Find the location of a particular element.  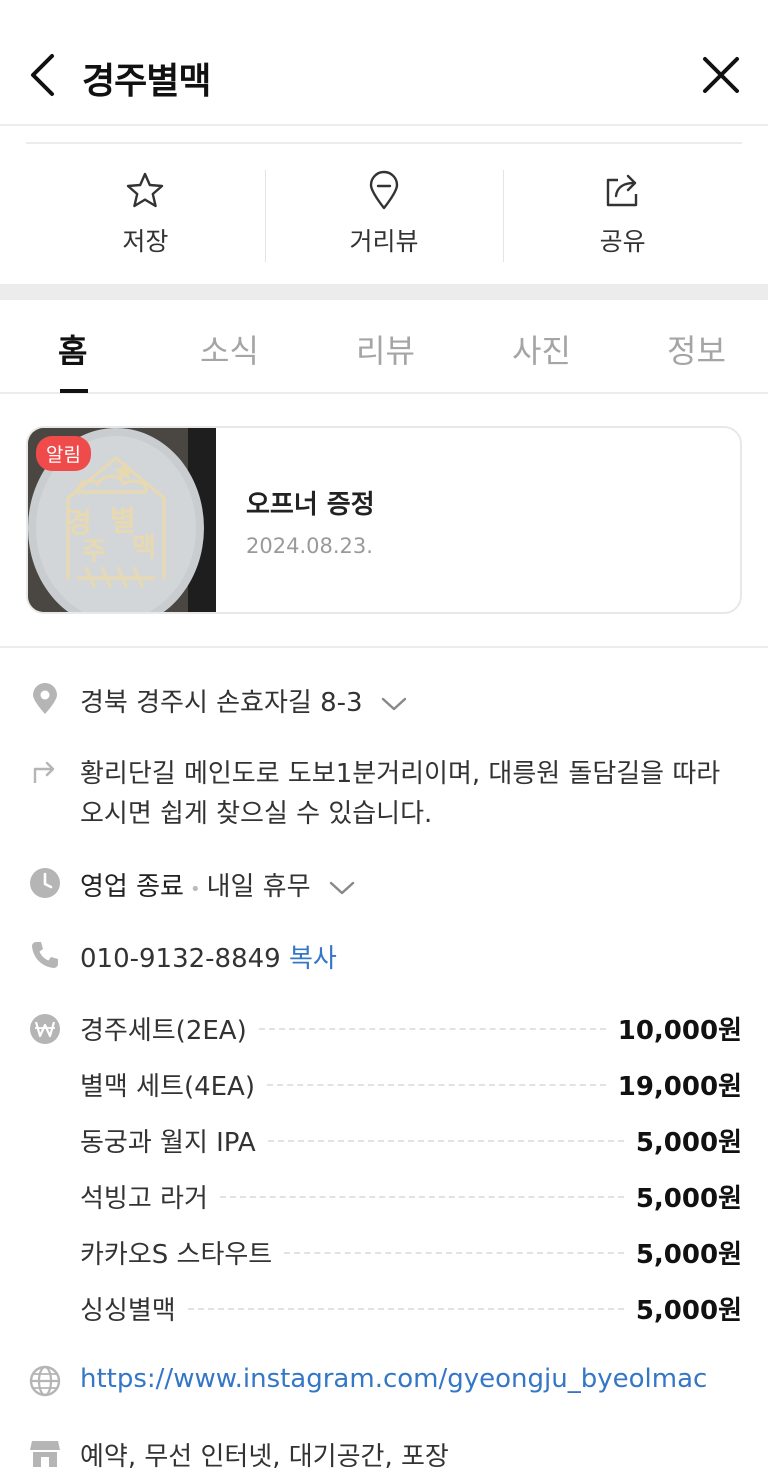

menu-item-name: 별맥 세트(4EA) is located at coordinates (173, 1084).